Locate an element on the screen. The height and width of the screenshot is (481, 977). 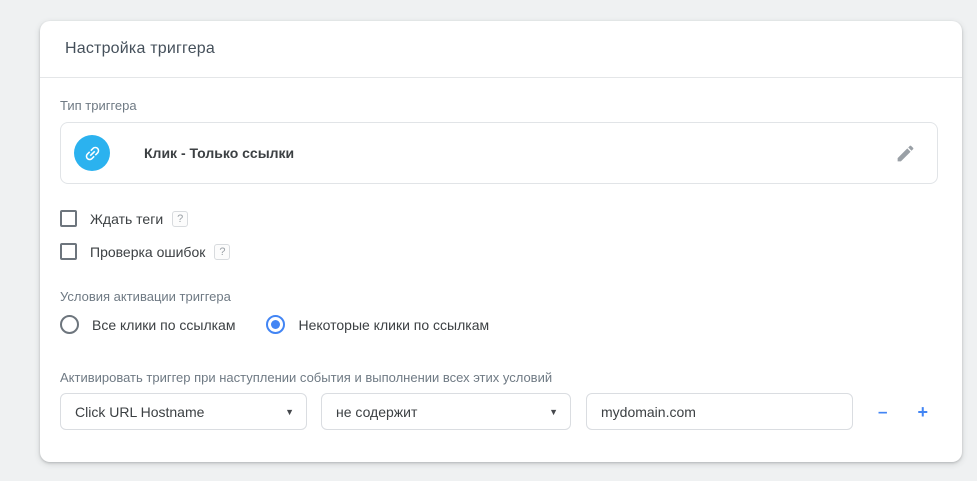
radio-label: Все клики по ссылкам is located at coordinates (164, 324).